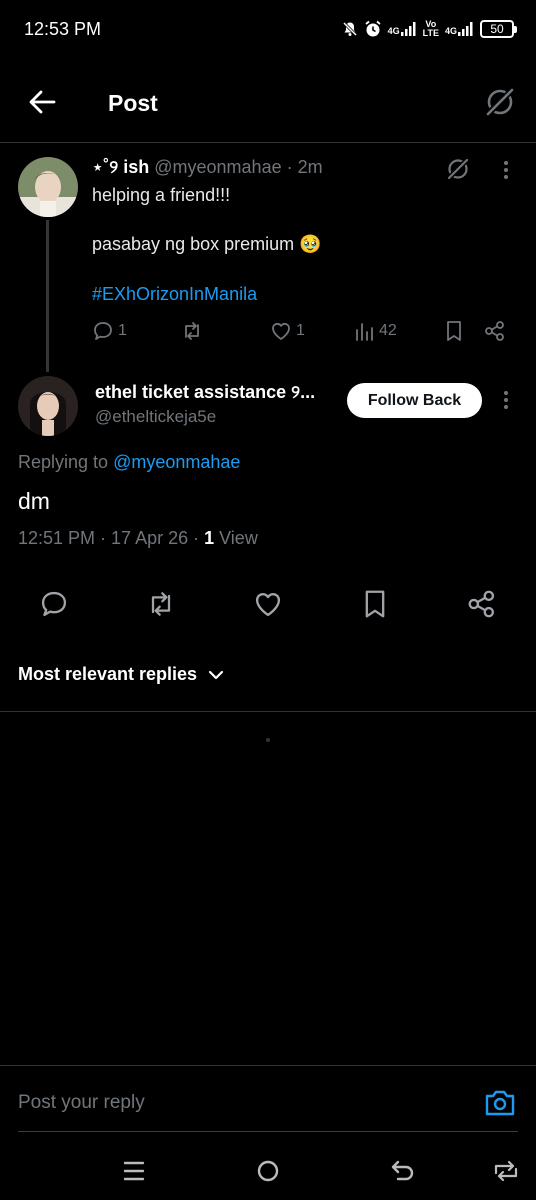 The image size is (536, 1200). What do you see at coordinates (176, 462) in the screenshot?
I see `replying-mention-link: @myeonmahae` at bounding box center [176, 462].